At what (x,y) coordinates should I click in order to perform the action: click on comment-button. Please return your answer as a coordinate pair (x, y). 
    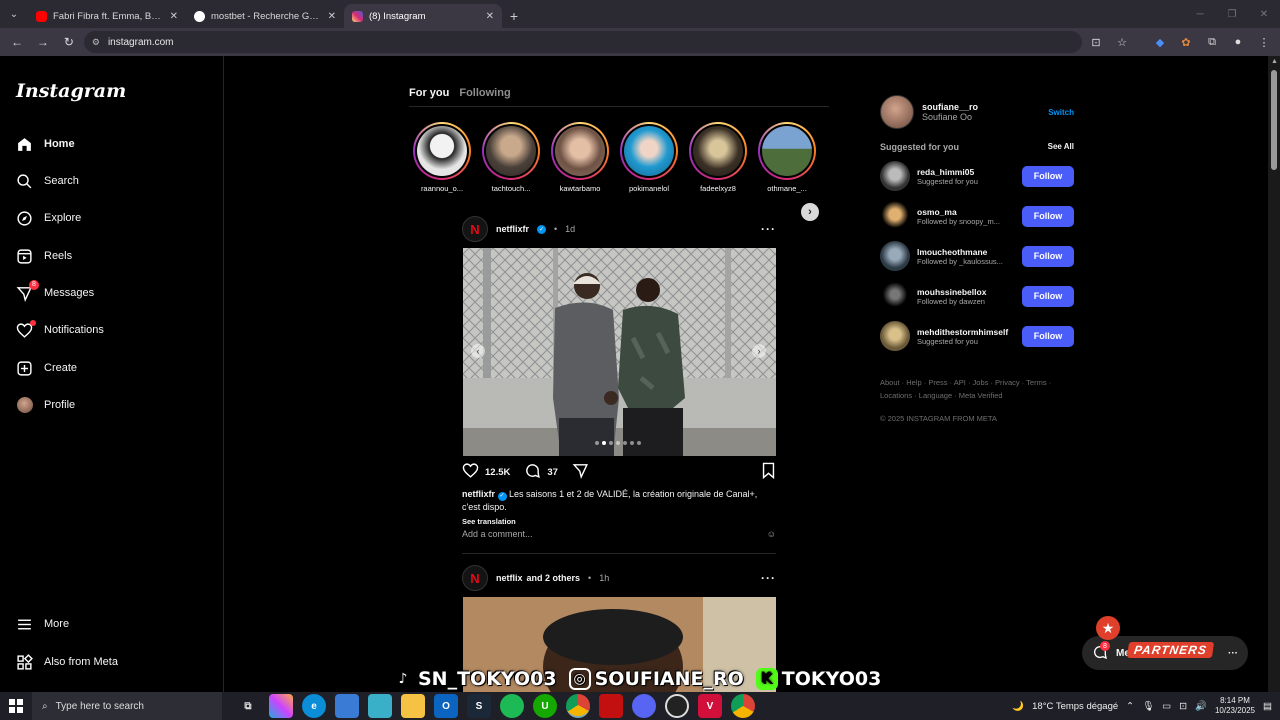
    Looking at the image, I should click on (532, 472).